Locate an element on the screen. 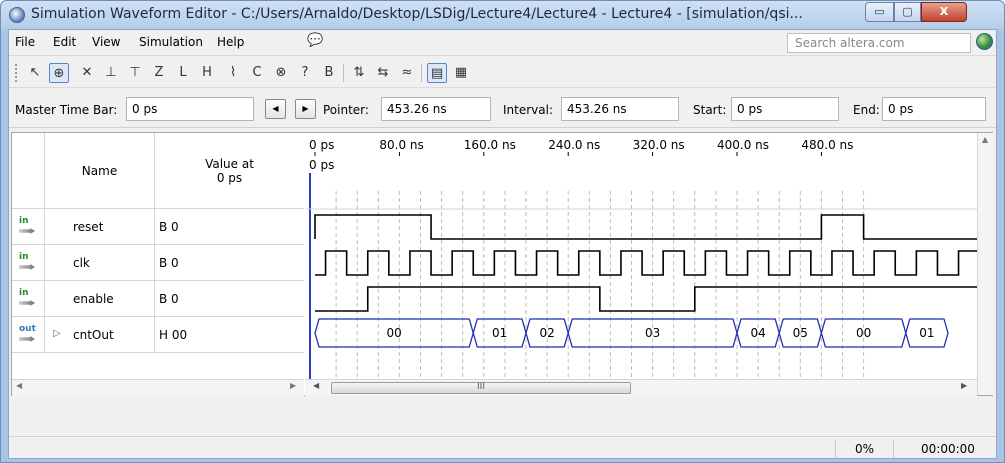 This screenshot has height=463, width=1005. menu-file: File is located at coordinates (25, 42).